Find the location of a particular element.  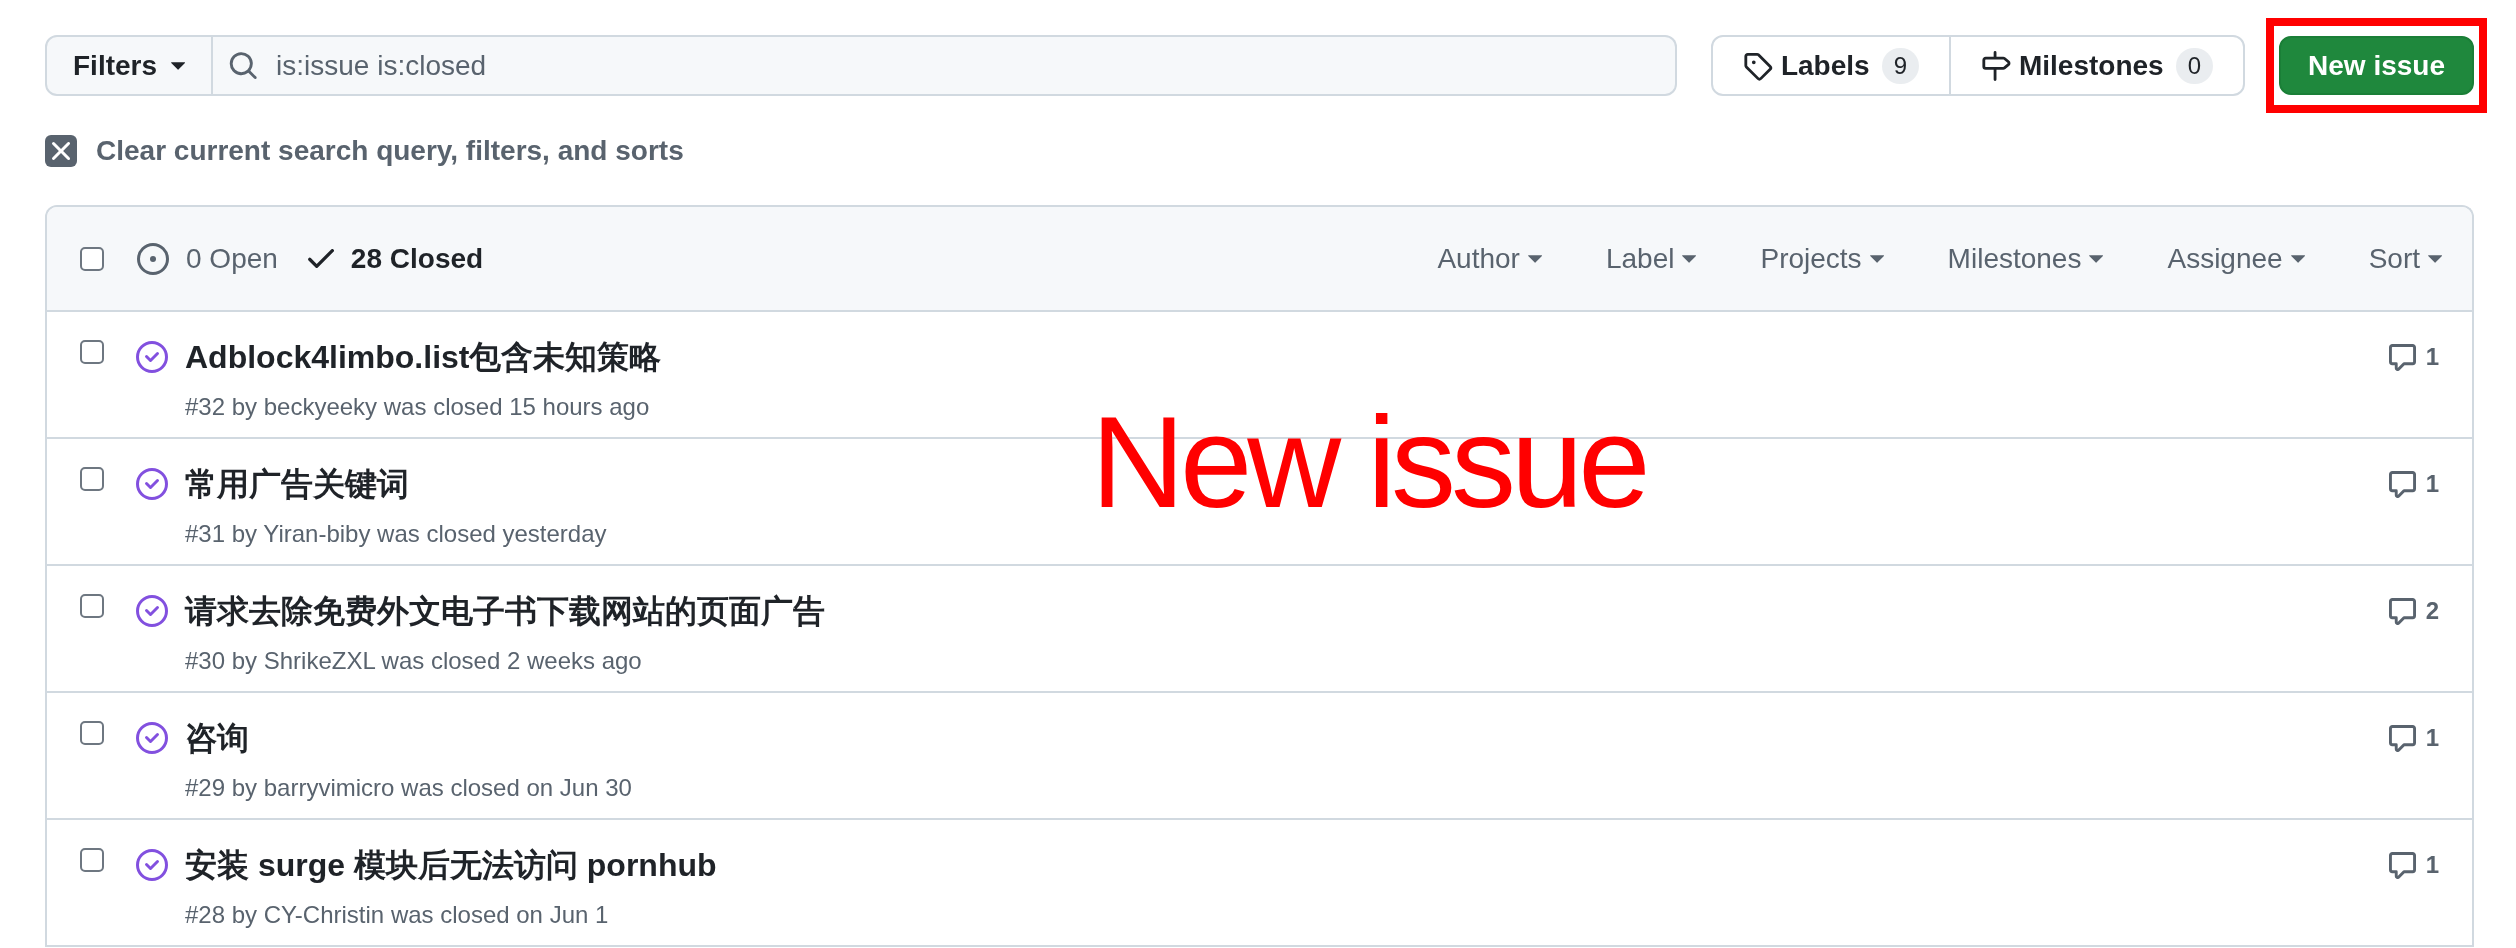

issue-meta-text: #31 by Yiran-biby was closed yesterday is located at coordinates (396, 534).